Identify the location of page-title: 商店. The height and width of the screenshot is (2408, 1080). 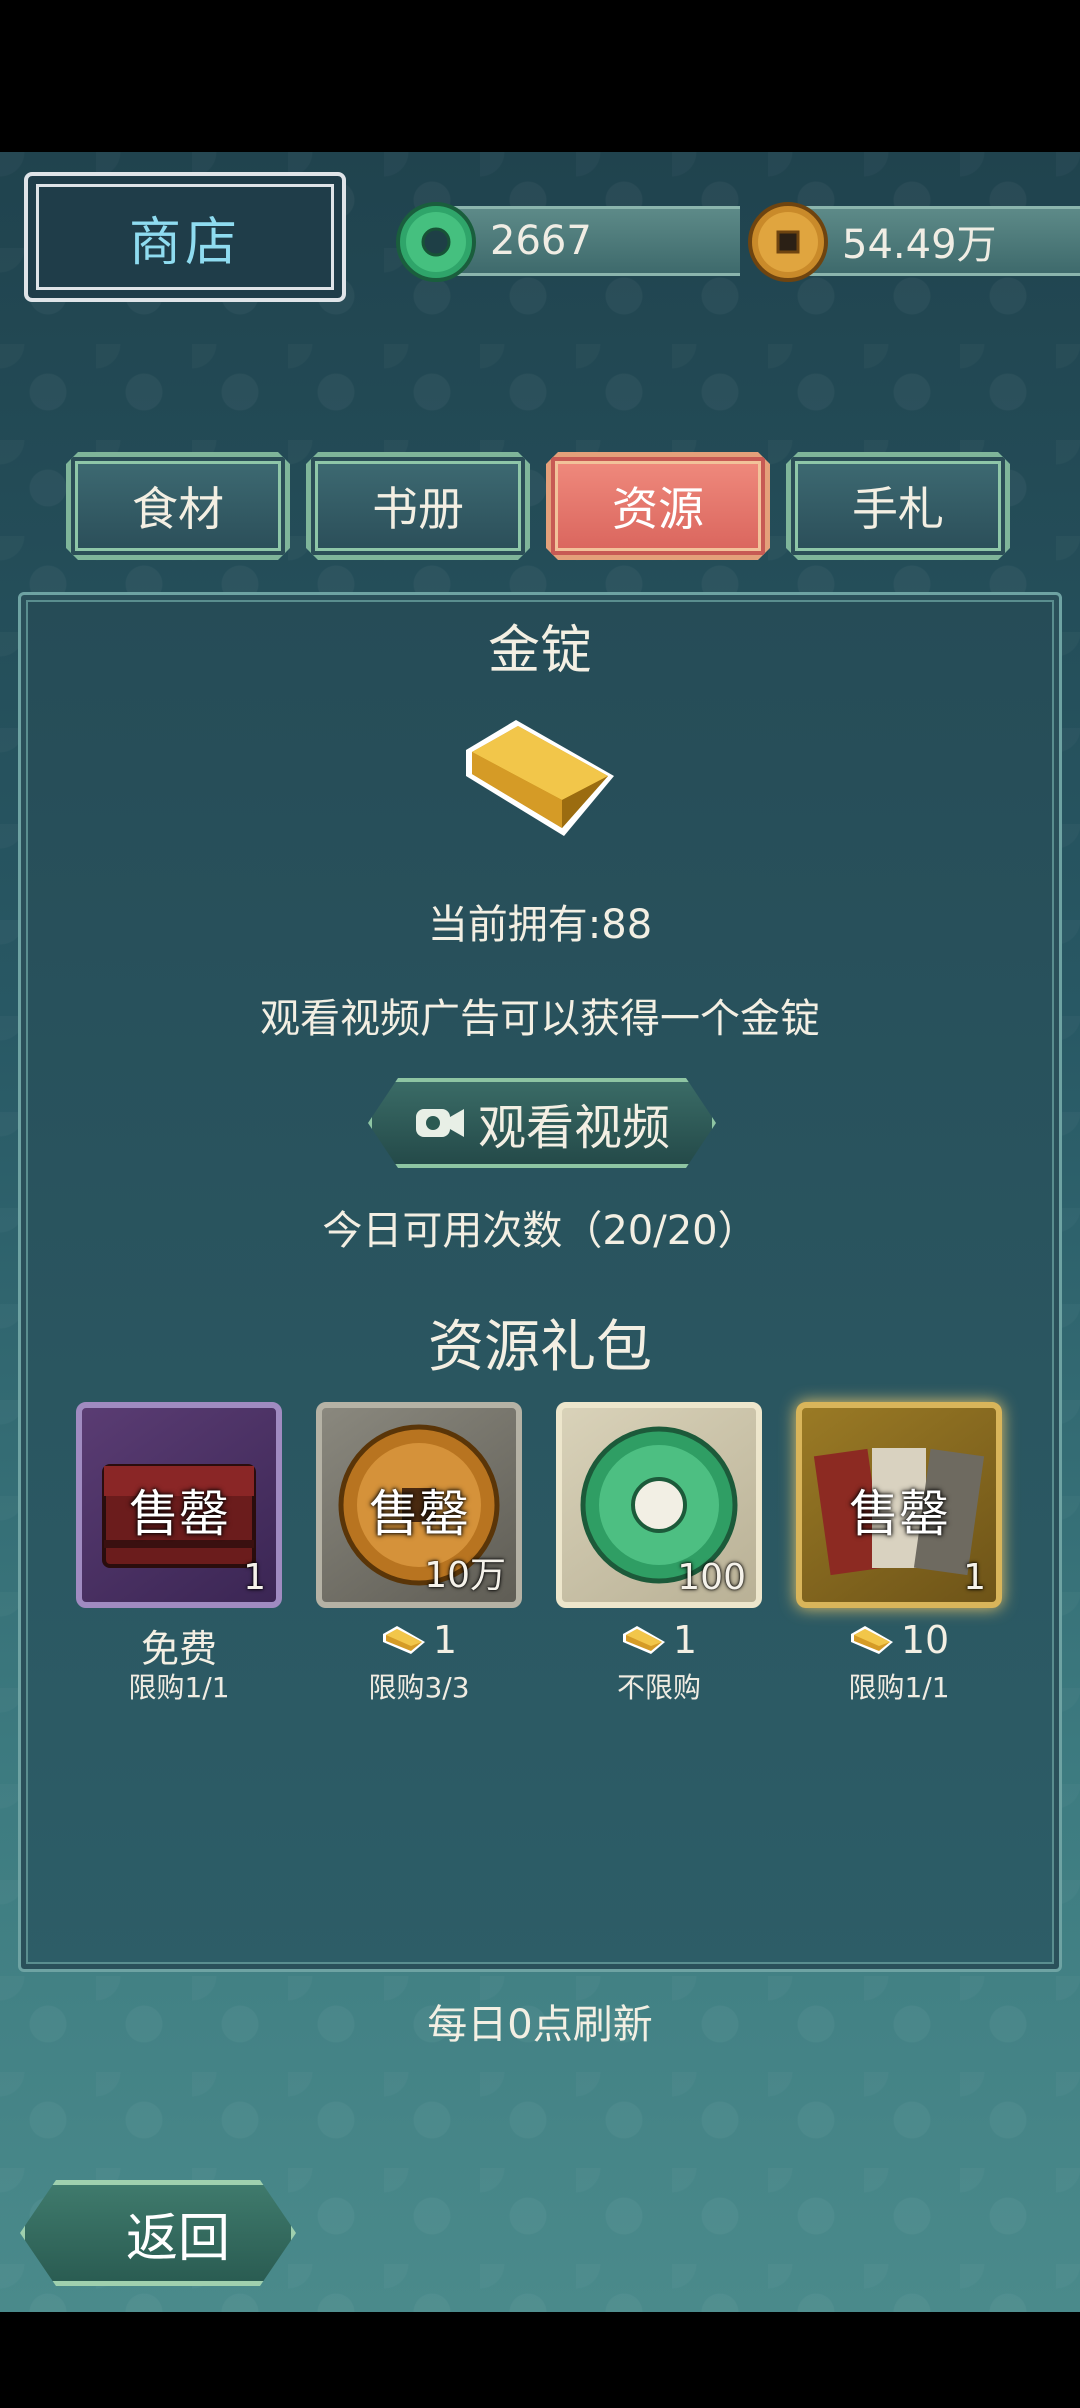
(184, 242).